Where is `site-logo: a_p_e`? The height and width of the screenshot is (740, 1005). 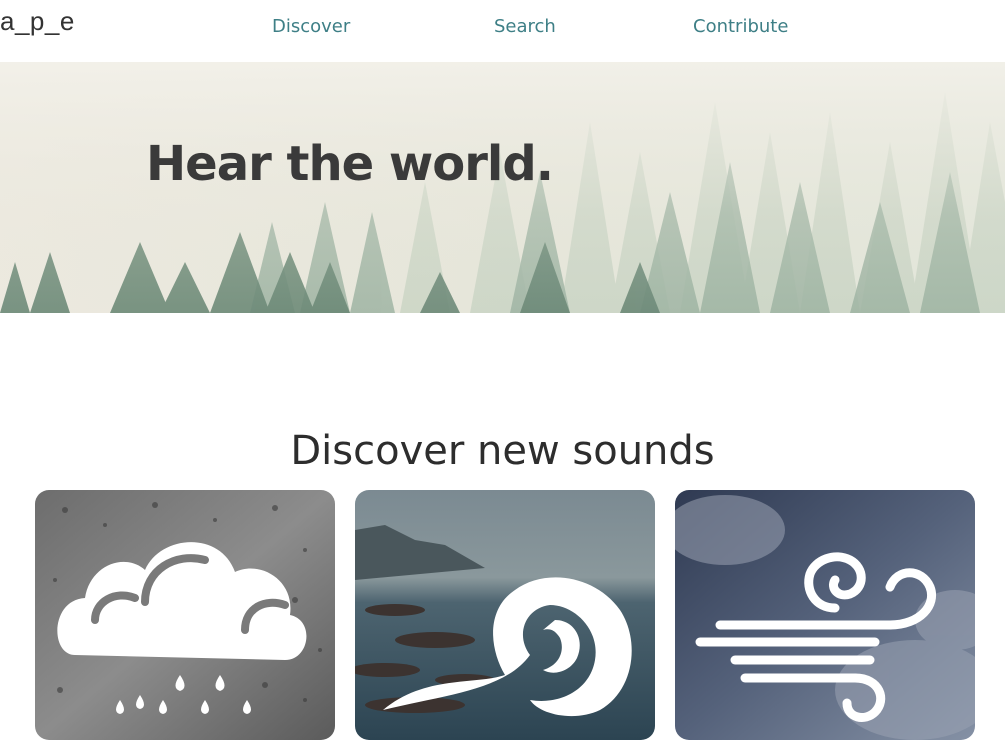
site-logo: a_p_e is located at coordinates (37, 21).